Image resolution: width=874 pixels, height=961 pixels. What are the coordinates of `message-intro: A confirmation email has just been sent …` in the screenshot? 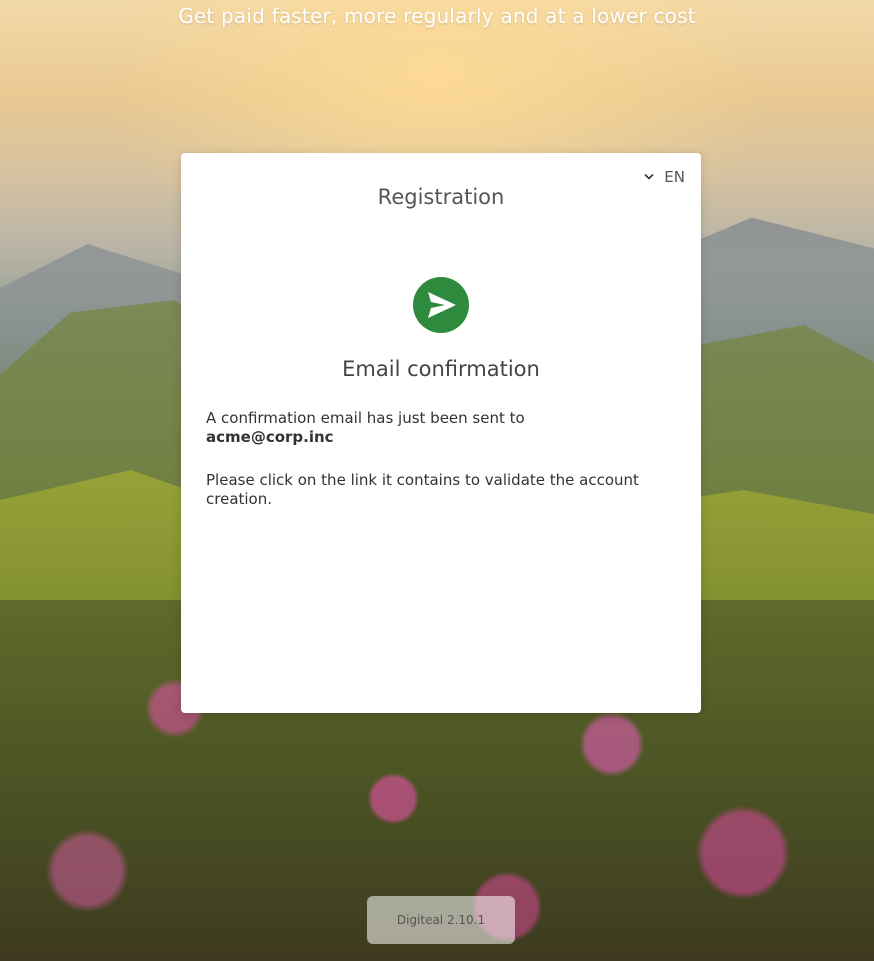 It's located at (365, 418).